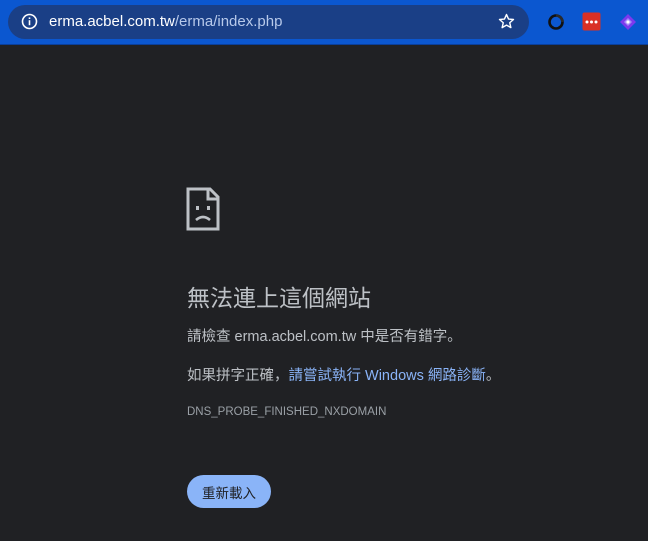  Describe the element at coordinates (203, 209) in the screenshot. I see `sad-document-icon` at that location.